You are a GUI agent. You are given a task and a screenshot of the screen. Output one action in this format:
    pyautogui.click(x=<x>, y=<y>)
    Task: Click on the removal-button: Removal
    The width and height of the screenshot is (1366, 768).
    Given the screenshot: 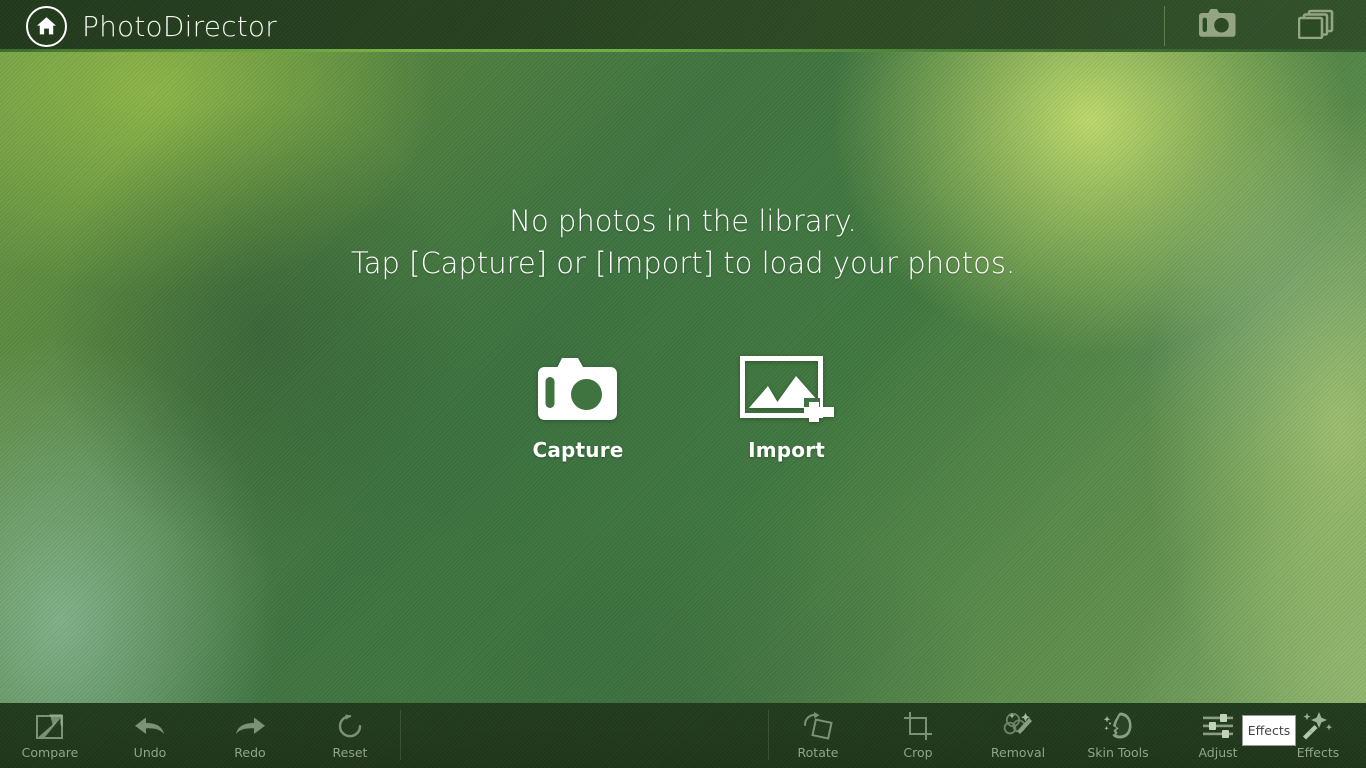 What is the action you would take?
    pyautogui.click(x=1018, y=735)
    